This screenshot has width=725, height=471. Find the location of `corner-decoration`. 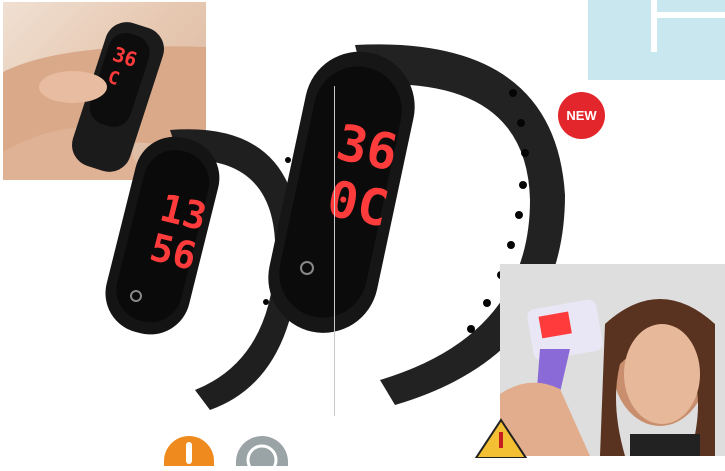

corner-decoration is located at coordinates (656, 40).